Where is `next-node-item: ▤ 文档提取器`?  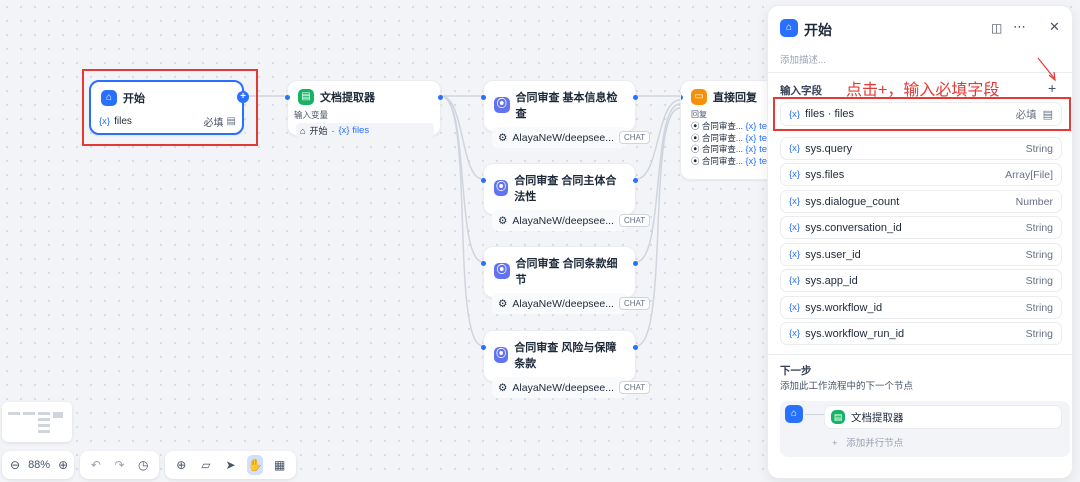
next-node-item: ▤ 文档提取器 is located at coordinates (943, 417).